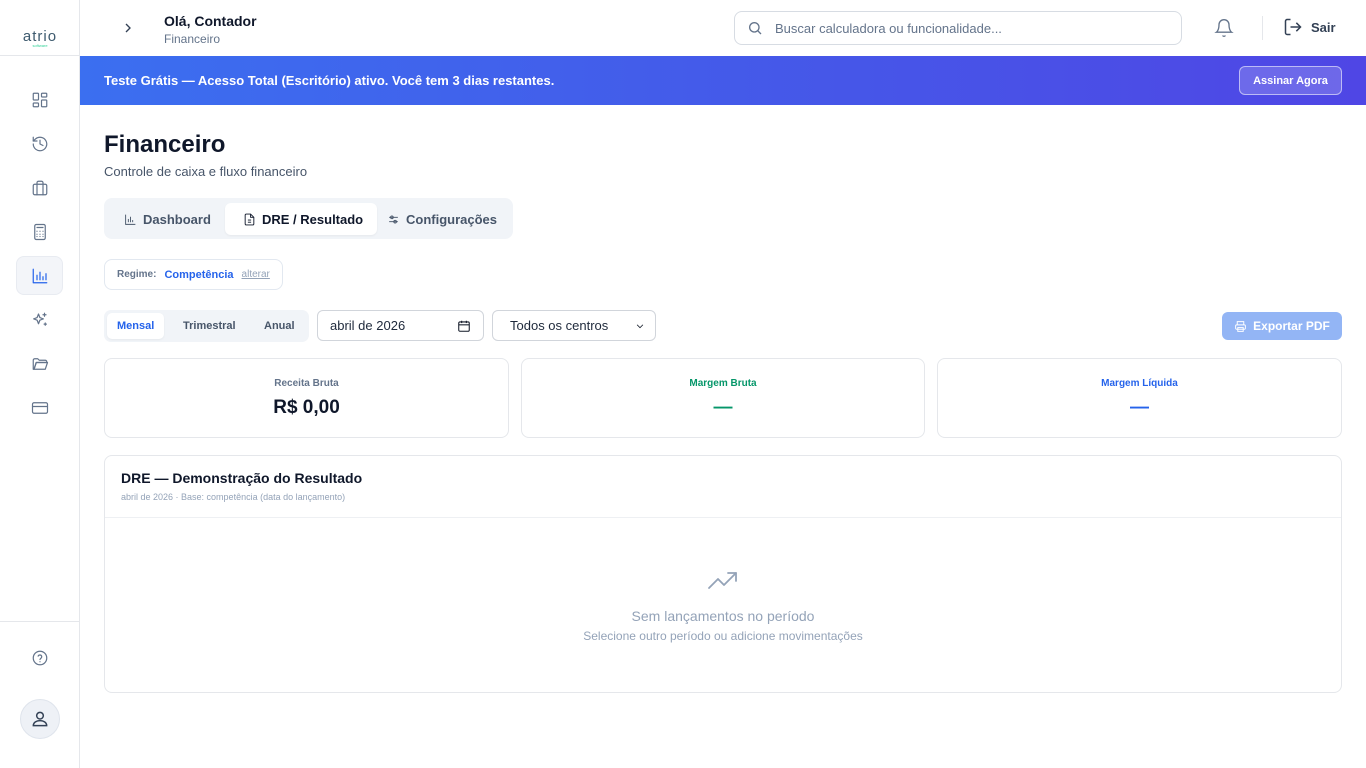 The image size is (1366, 768). I want to click on sidebar-item-ai, so click(39, 319).